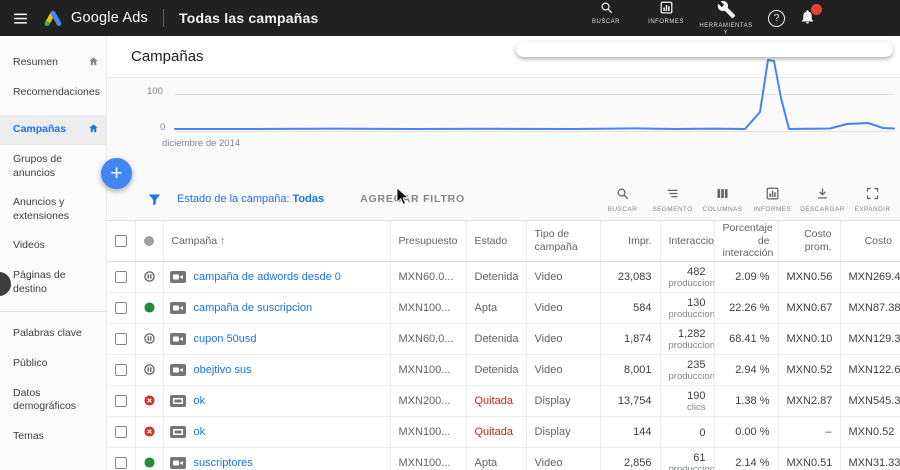  I want to click on header-herramientas-button: HERRAMIENTAS Y, so click(726, 18).